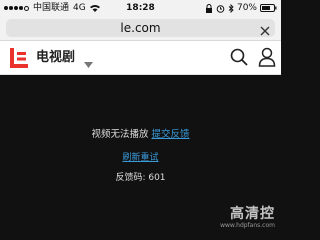 This screenshot has height=240, width=320. Describe the element at coordinates (130, 178) in the screenshot. I see `feedback-code-label: 反馈码:` at that location.